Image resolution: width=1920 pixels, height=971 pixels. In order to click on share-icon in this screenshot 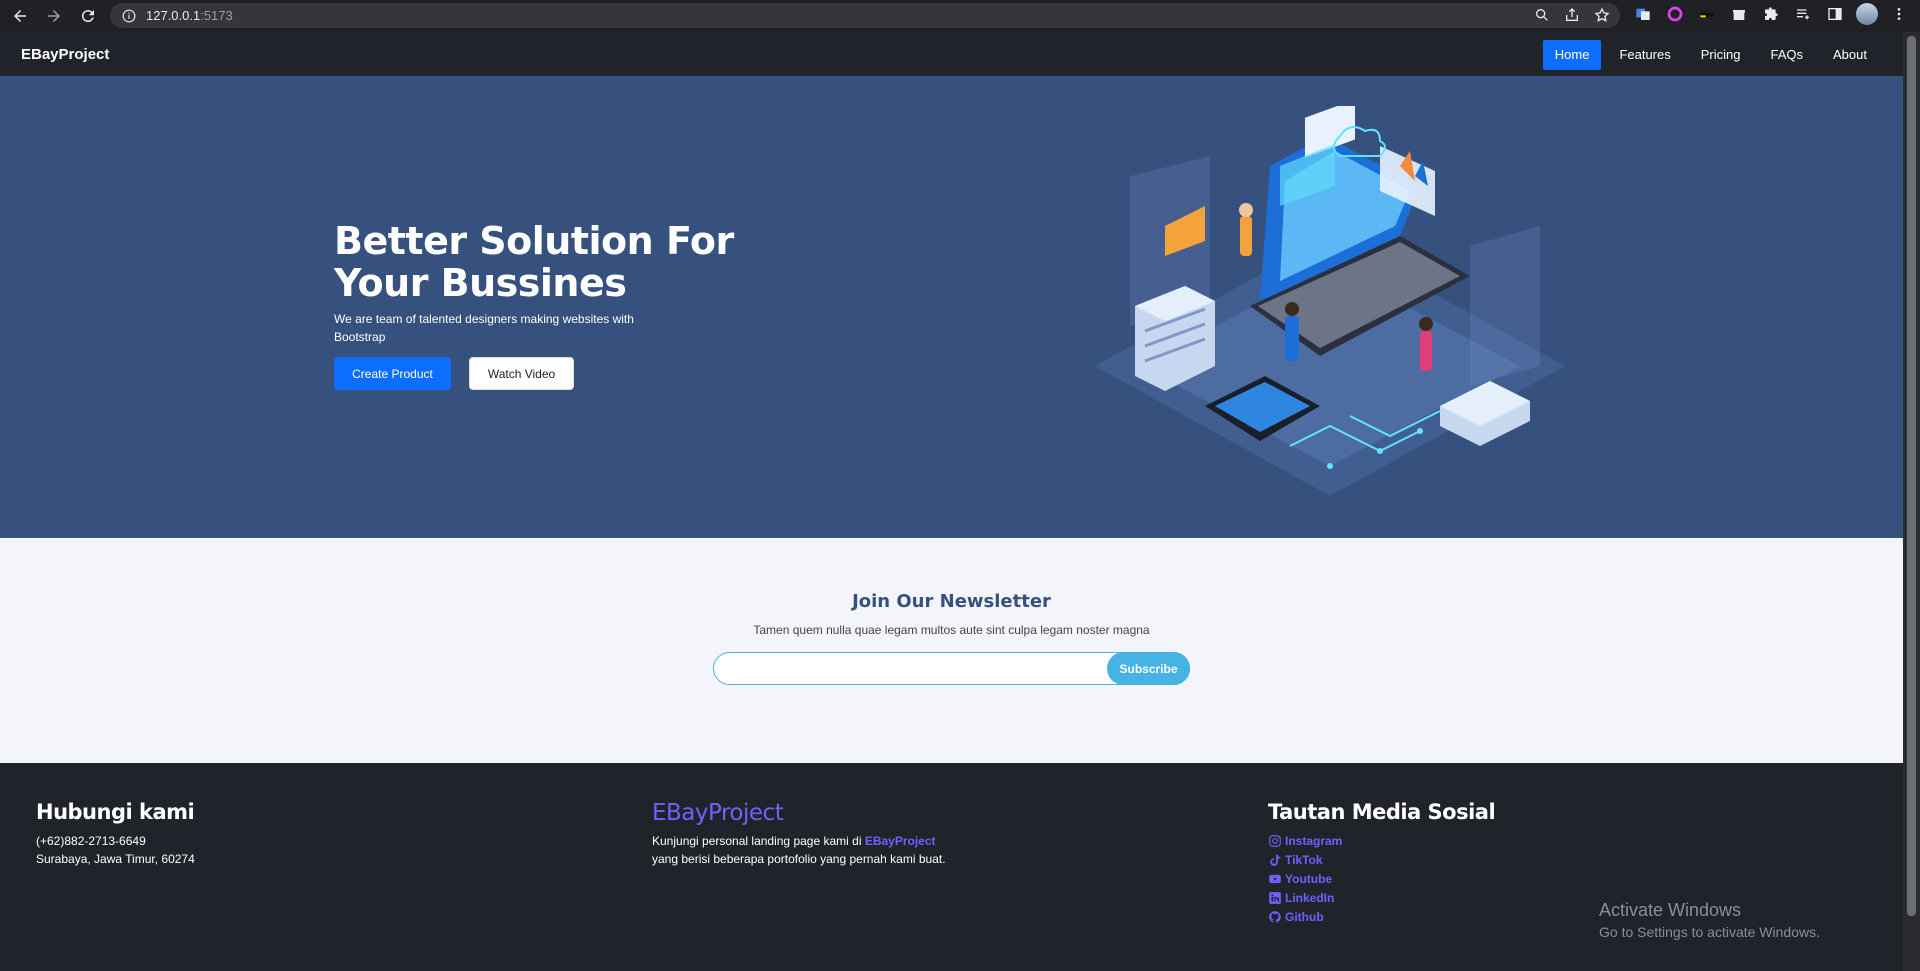, I will do `click(1572, 15)`.